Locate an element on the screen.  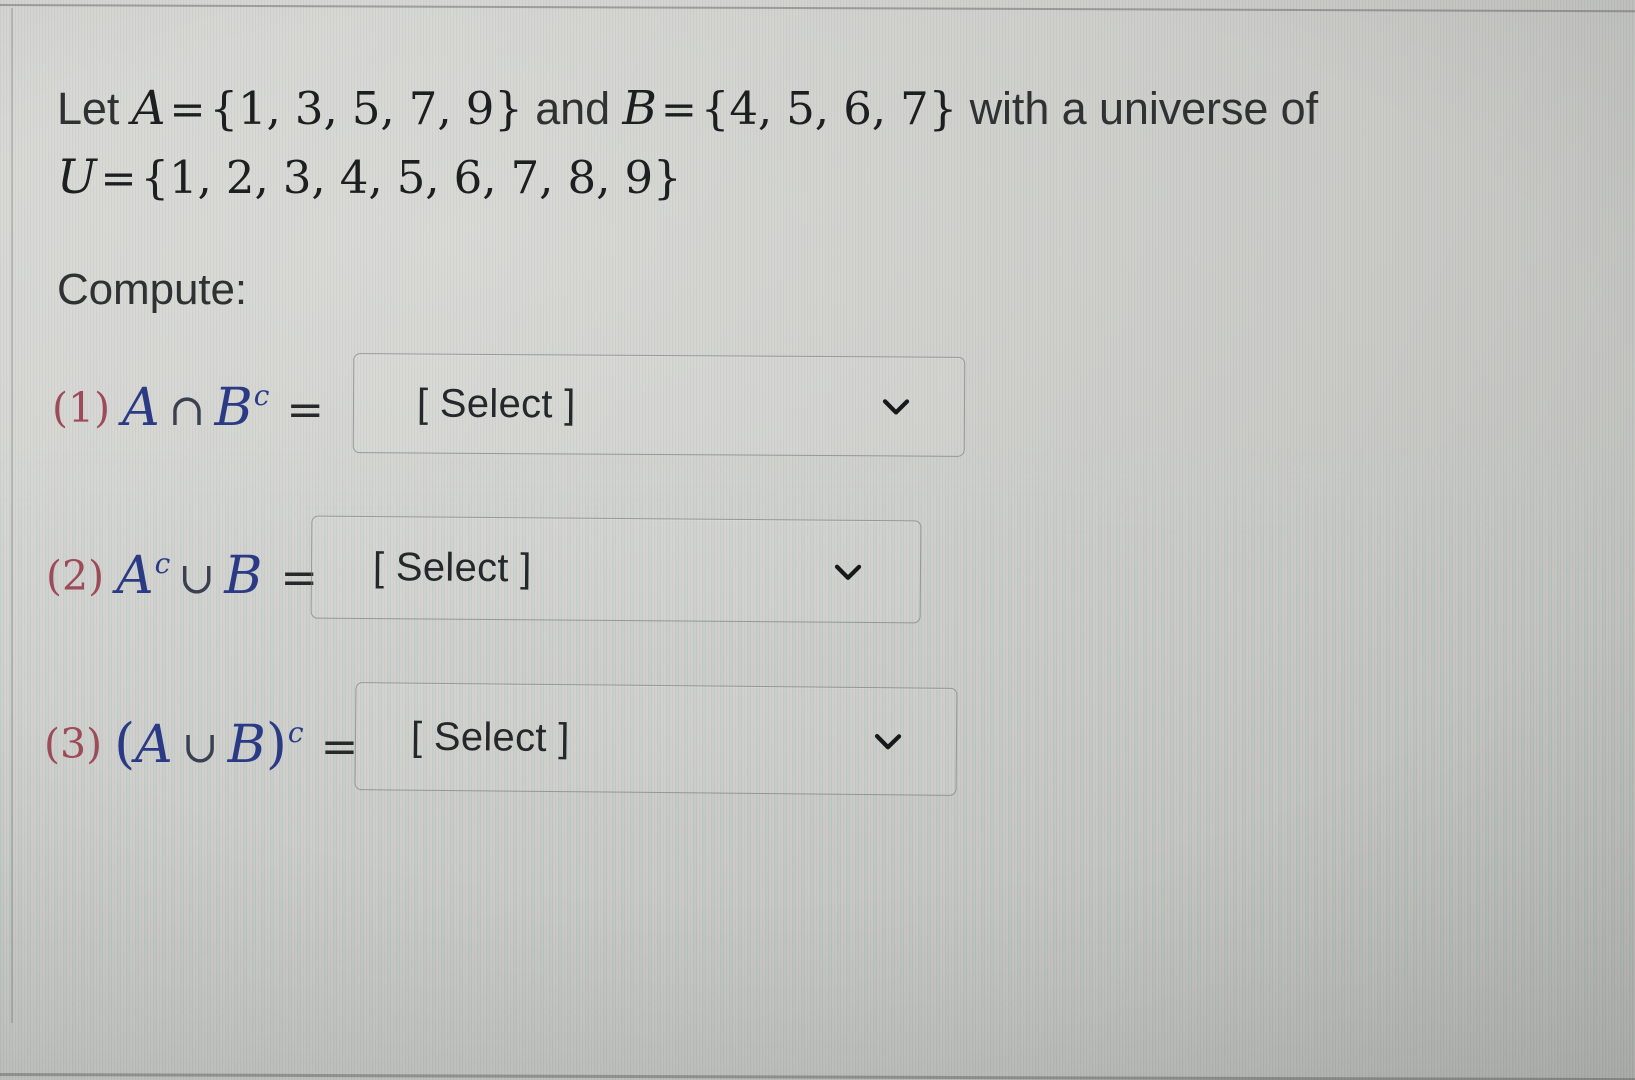
statement-lead: Let is located at coordinates (94, 108).